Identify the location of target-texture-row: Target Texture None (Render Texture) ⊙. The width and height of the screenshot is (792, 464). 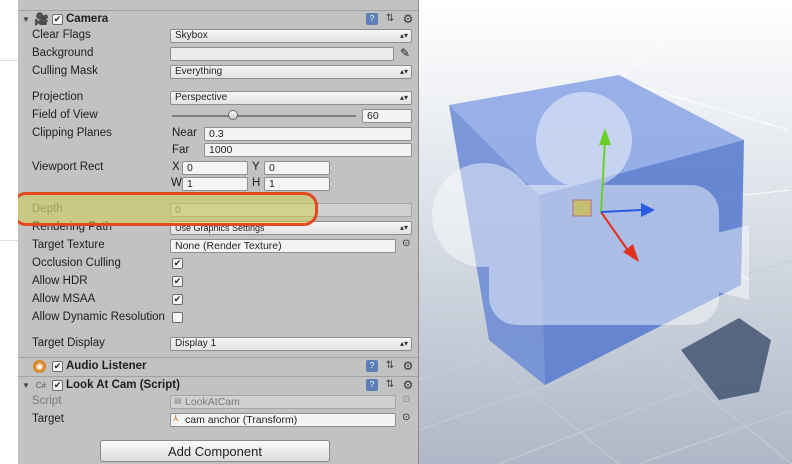
(218, 246).